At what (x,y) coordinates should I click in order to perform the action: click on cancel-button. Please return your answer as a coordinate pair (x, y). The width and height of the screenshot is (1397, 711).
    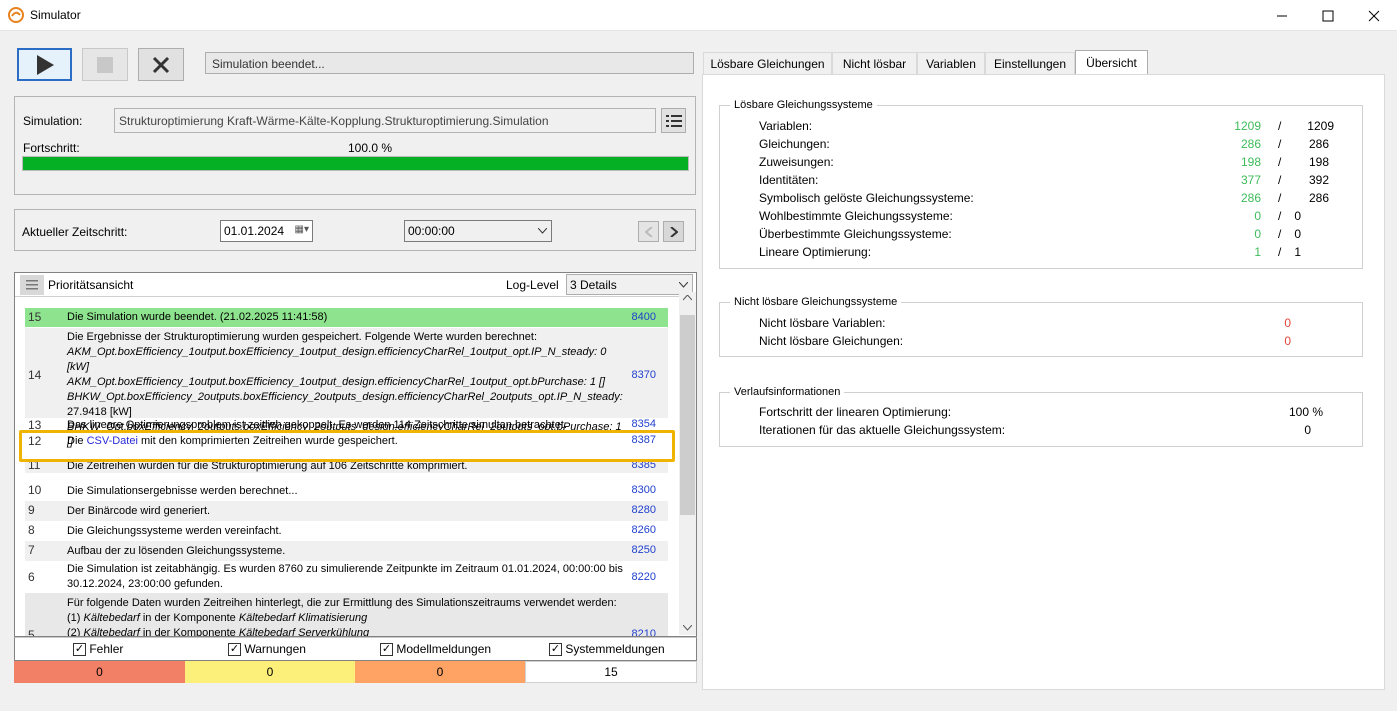
    Looking at the image, I should click on (161, 64).